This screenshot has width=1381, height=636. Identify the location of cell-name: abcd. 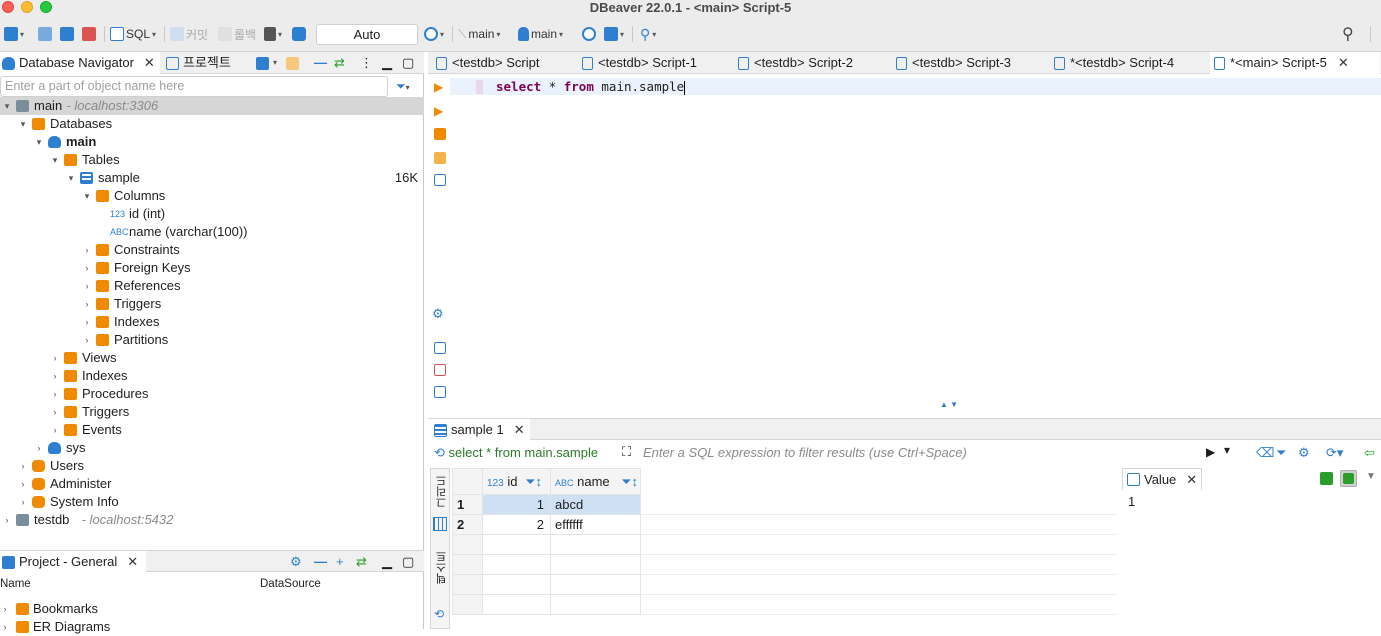
(595, 504).